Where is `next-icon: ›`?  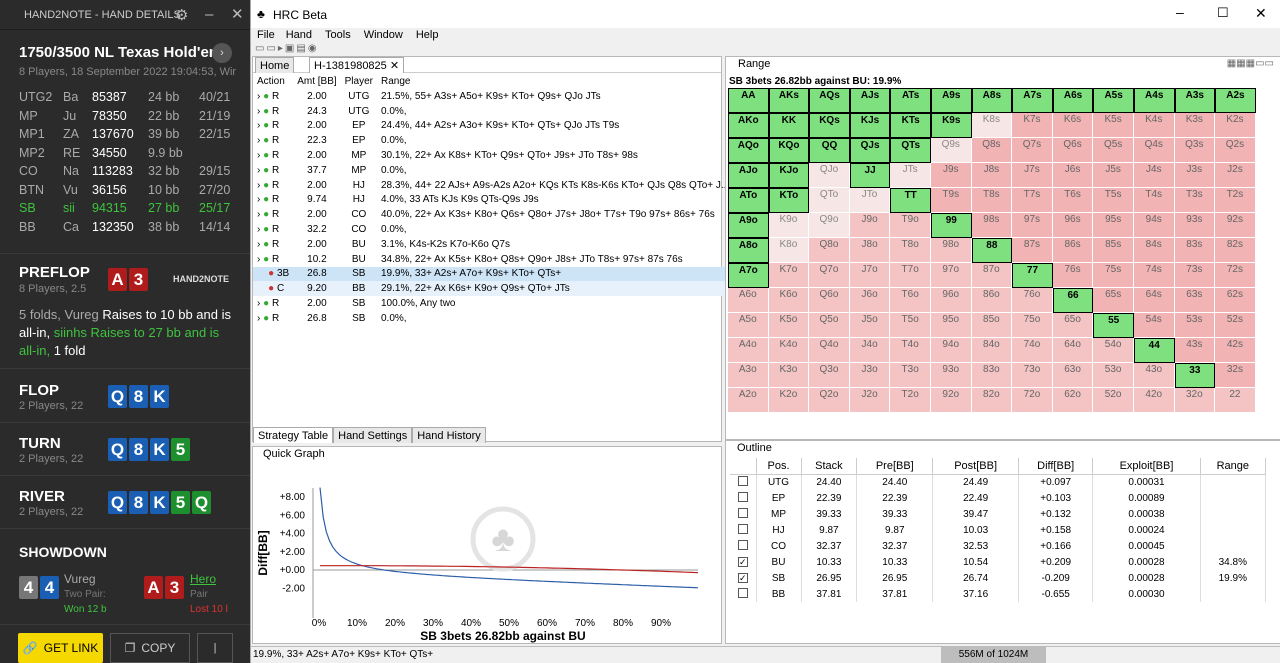 next-icon: › is located at coordinates (222, 53).